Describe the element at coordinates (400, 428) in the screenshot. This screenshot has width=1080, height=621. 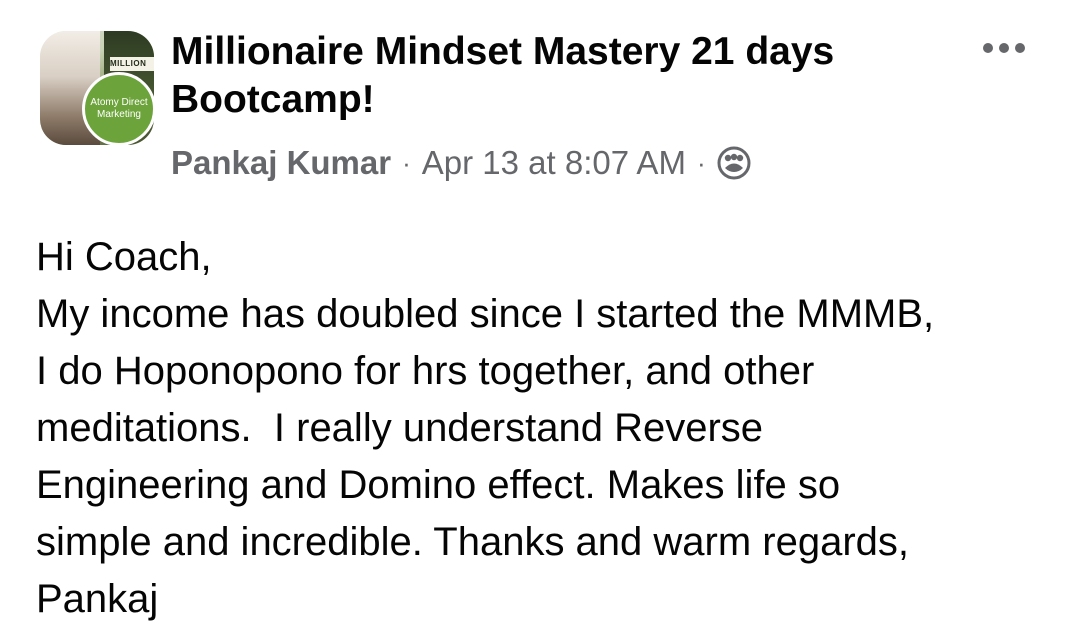
I see `post-text-line: meditations. I really understand Reverse` at that location.